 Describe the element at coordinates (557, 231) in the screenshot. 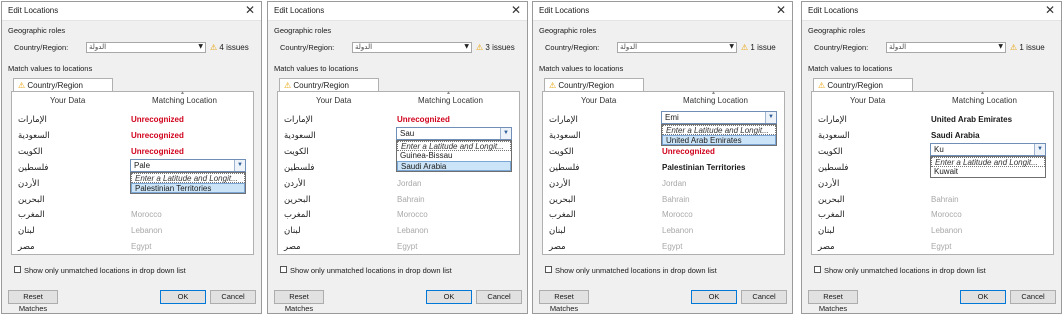

I see `your-data-cell: لبنان` at that location.